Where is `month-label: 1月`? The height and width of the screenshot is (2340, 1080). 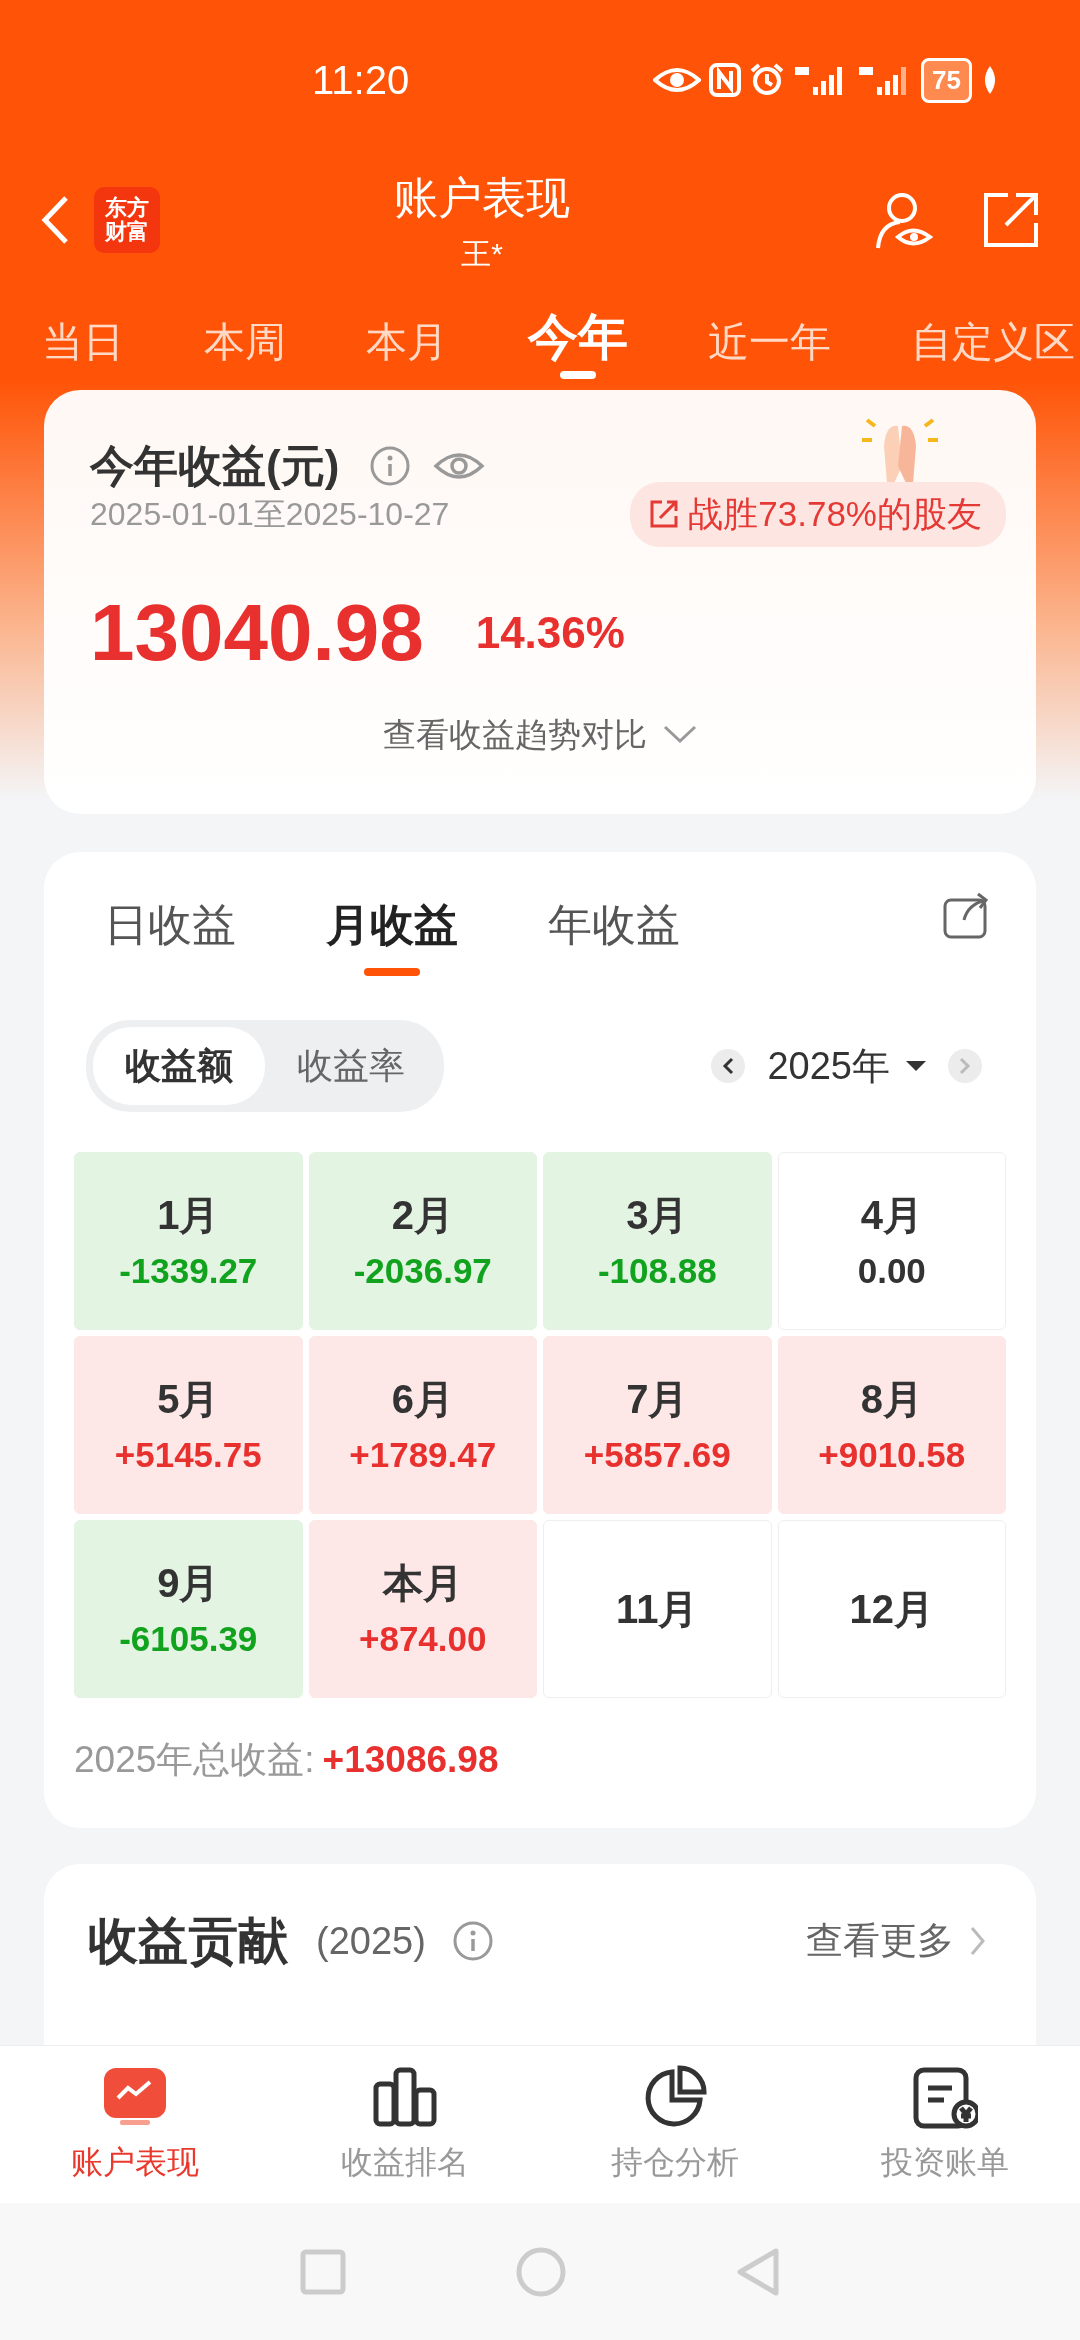 month-label: 1月 is located at coordinates (188, 1215).